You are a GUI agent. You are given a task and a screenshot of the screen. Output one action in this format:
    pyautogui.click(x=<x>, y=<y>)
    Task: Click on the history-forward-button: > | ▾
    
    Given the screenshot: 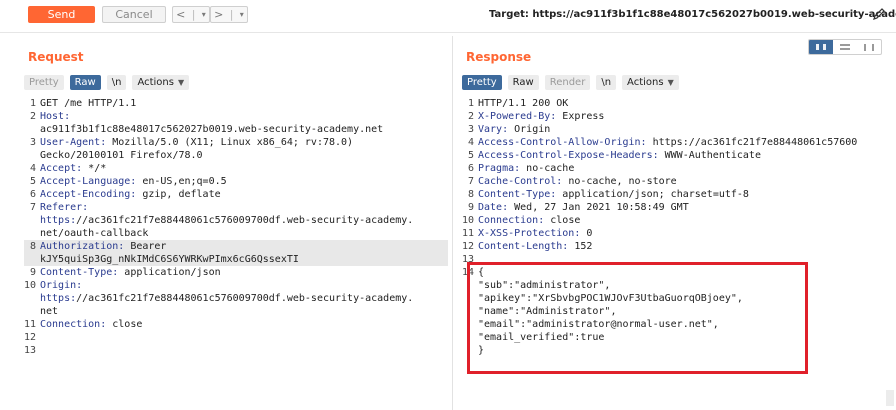 What is the action you would take?
    pyautogui.click(x=229, y=14)
    